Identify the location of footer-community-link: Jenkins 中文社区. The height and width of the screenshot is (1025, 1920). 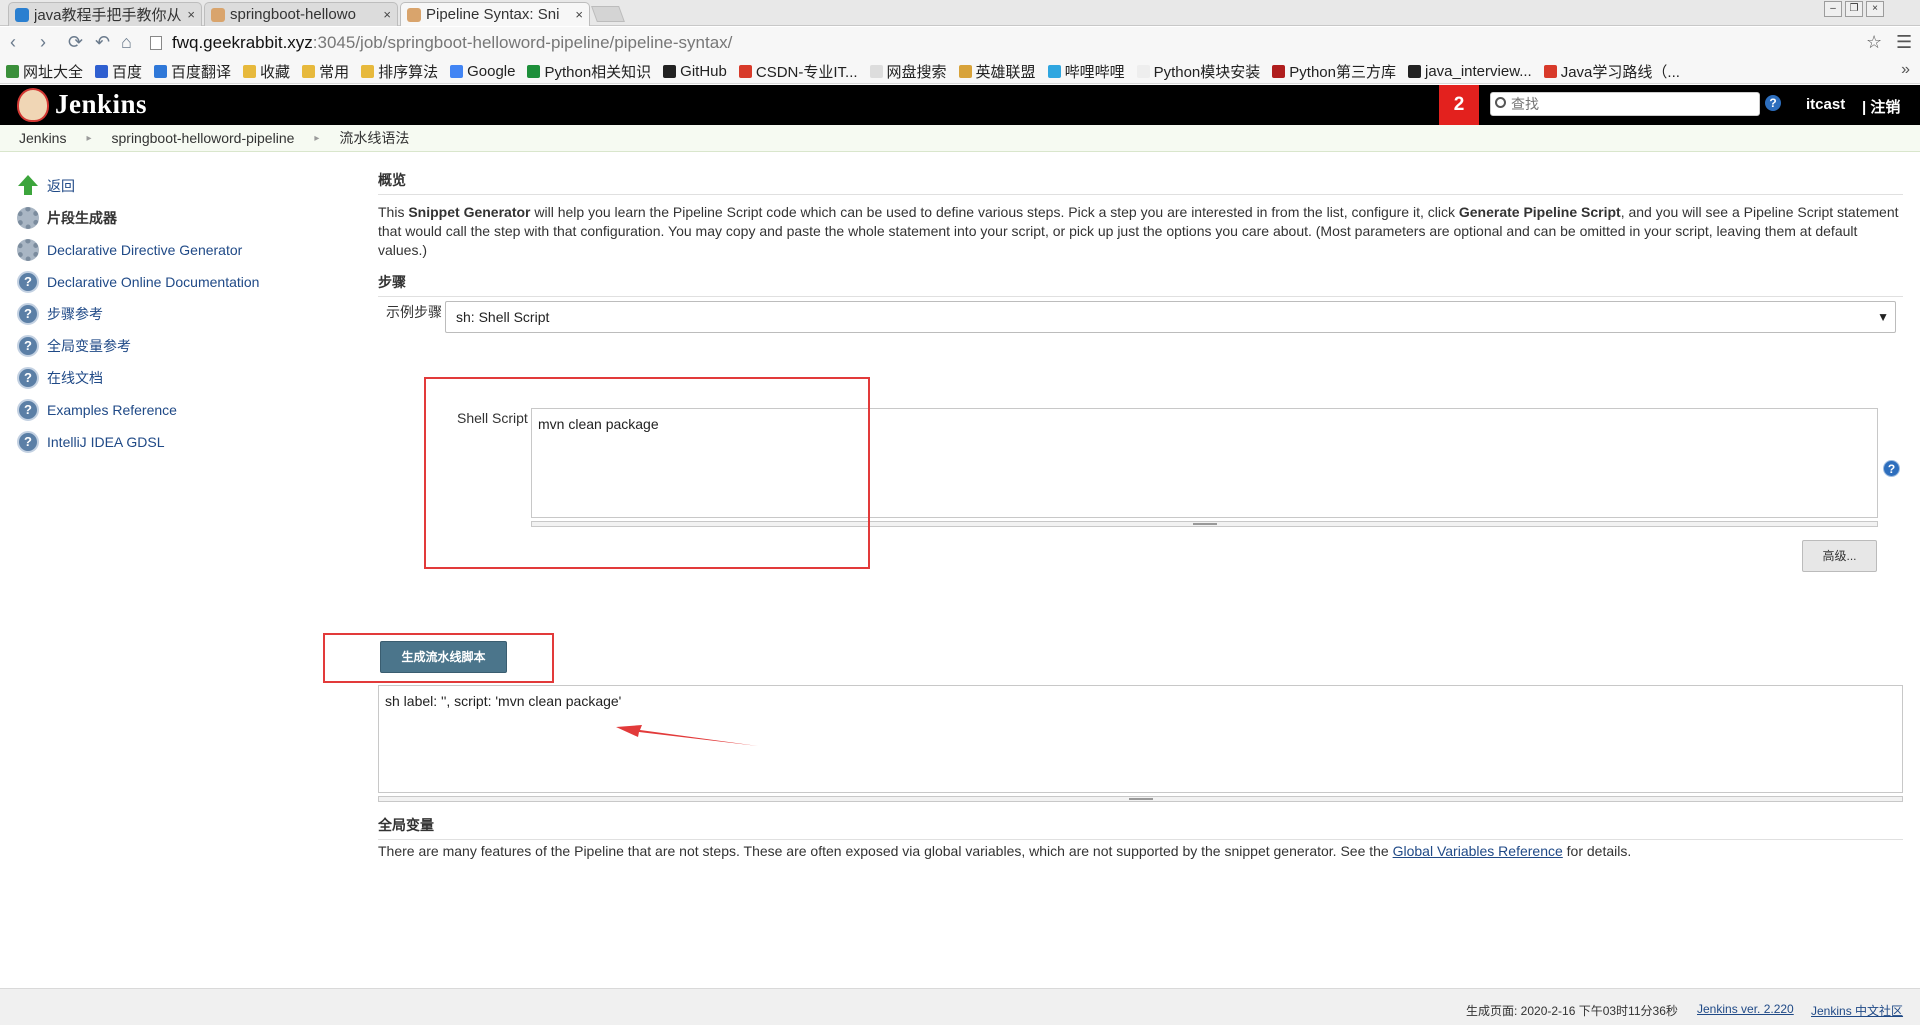
(1857, 1010).